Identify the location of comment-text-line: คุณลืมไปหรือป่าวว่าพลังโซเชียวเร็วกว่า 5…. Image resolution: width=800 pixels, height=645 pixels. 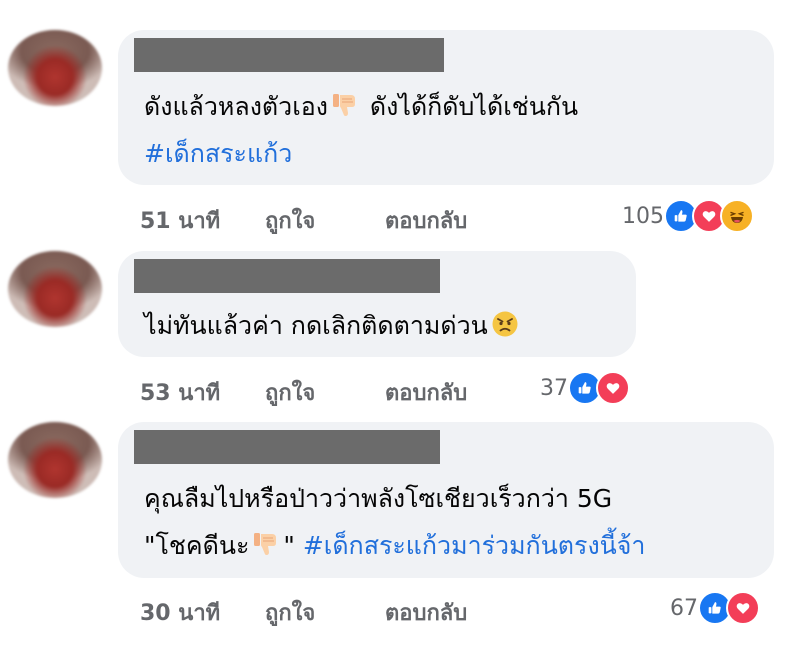
(378, 498).